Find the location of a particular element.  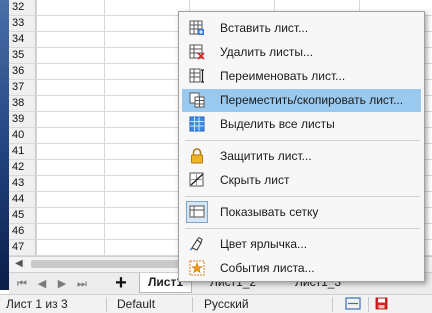

row-header: 35 is located at coordinates (22, 55).